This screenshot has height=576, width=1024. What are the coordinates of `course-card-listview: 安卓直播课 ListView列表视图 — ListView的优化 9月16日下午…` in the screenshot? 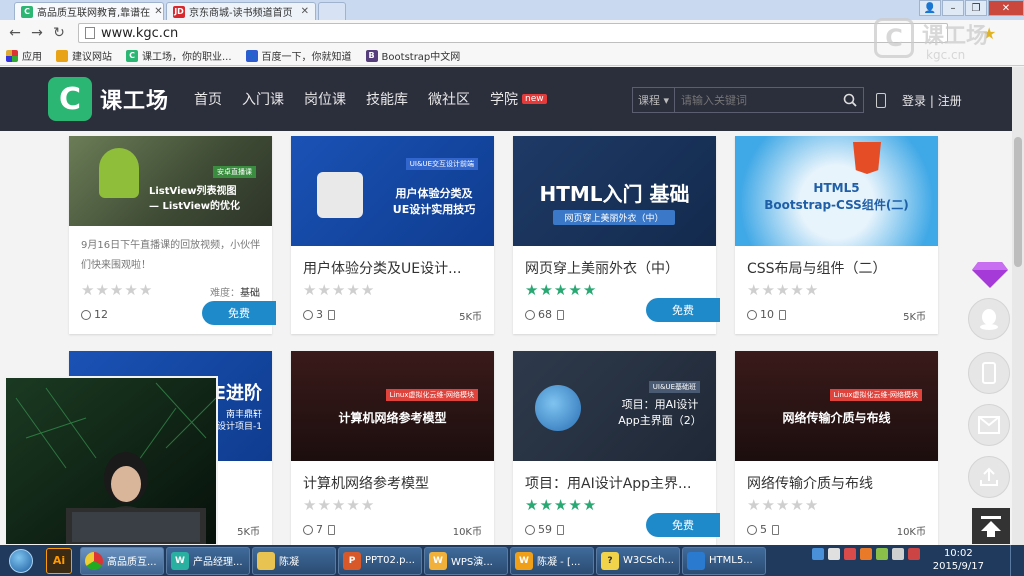 It's located at (172, 235).